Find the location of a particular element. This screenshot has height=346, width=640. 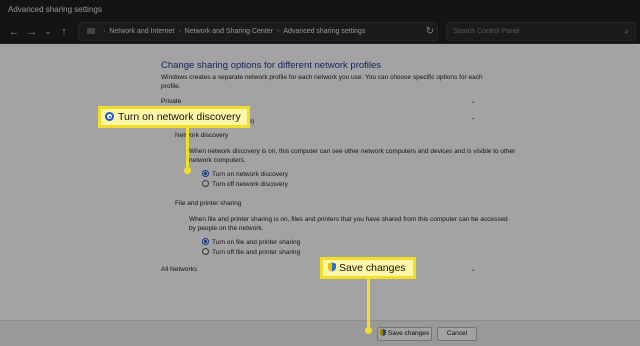

discovery-callout-label: Turn on network discovery is located at coordinates (179, 117).